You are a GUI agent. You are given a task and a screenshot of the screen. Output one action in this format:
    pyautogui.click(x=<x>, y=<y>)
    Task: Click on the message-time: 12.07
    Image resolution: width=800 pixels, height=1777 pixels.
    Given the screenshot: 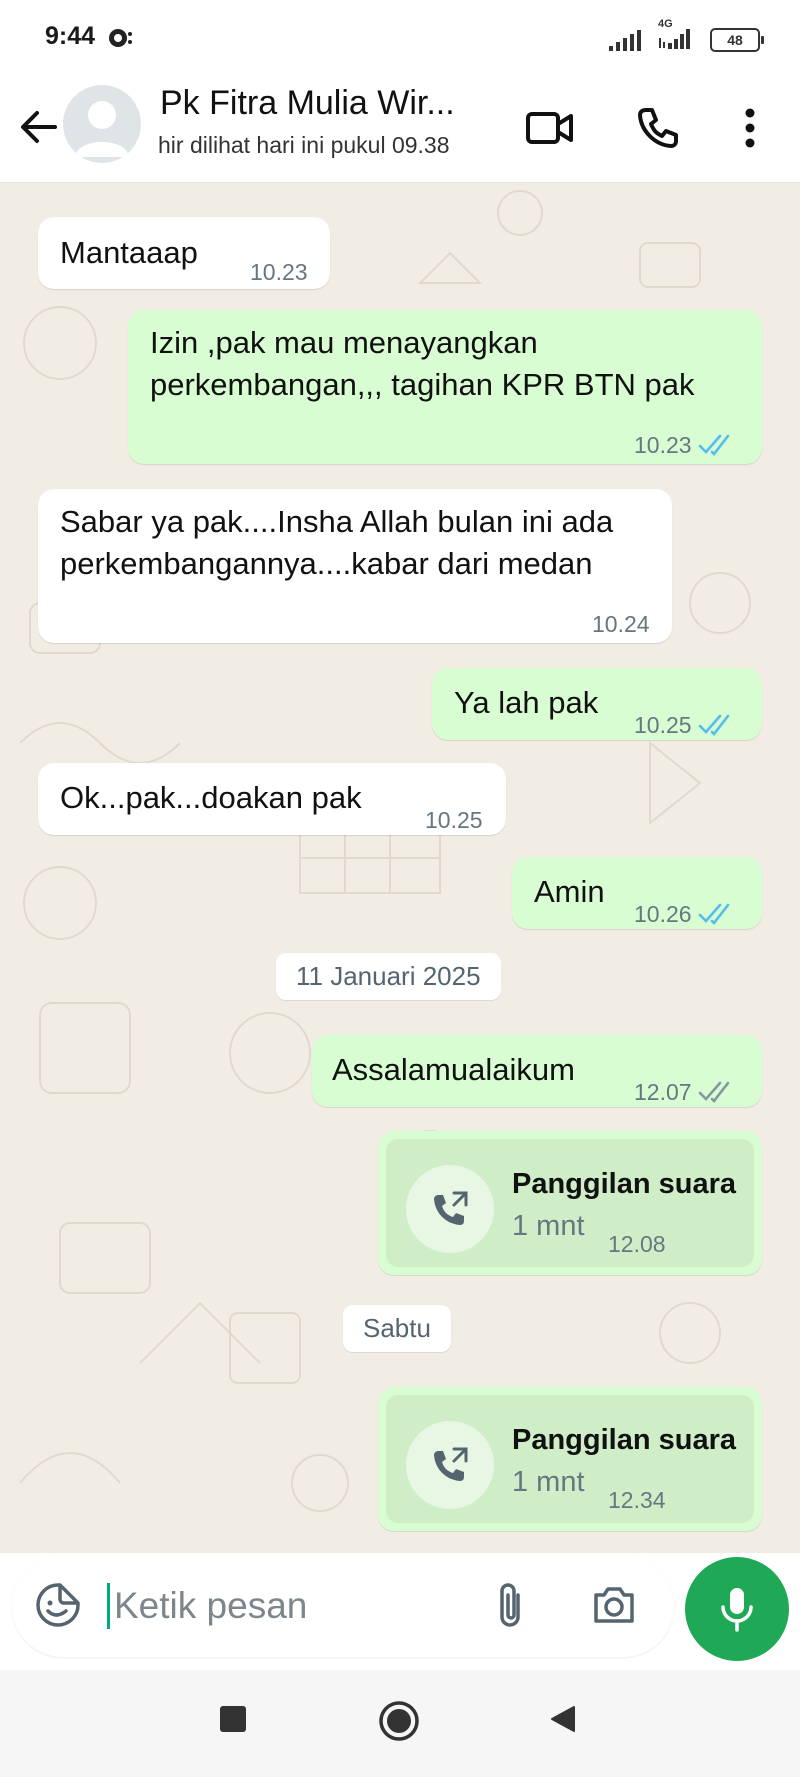 What is the action you would take?
    pyautogui.click(x=663, y=1092)
    